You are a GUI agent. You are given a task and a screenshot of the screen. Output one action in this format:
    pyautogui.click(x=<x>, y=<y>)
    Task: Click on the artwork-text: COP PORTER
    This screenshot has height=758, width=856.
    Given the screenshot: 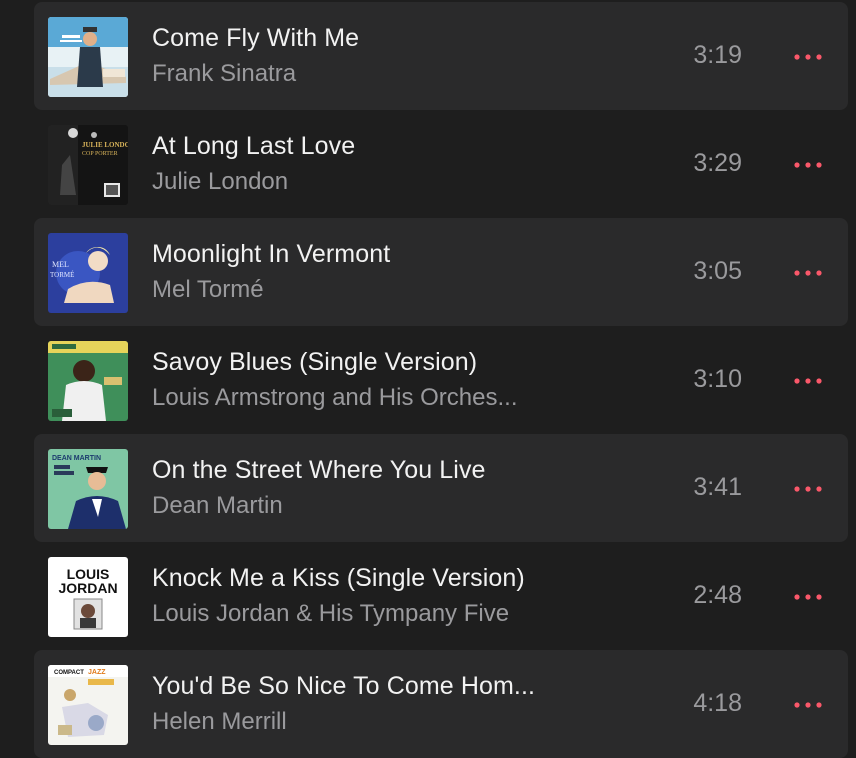 What is the action you would take?
    pyautogui.click(x=100, y=154)
    